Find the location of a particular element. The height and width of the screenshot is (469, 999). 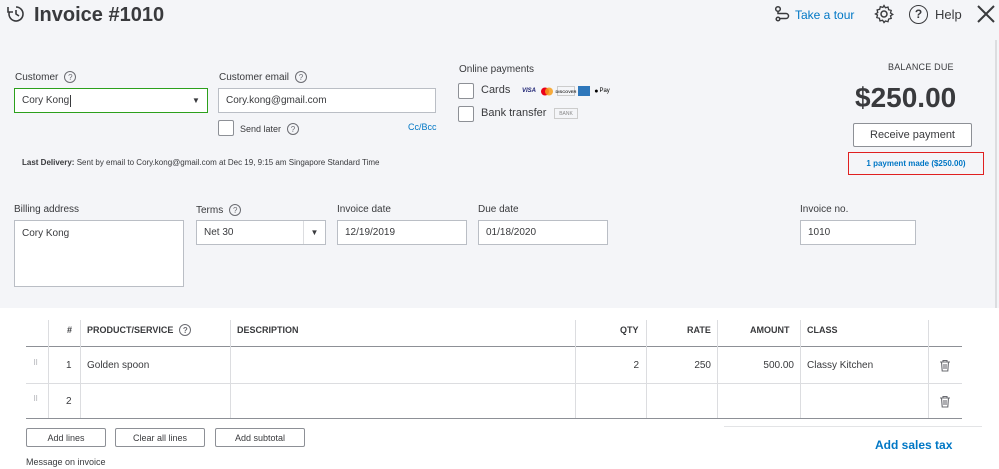

last-delivery-label: Last Delivery: is located at coordinates (48, 162).